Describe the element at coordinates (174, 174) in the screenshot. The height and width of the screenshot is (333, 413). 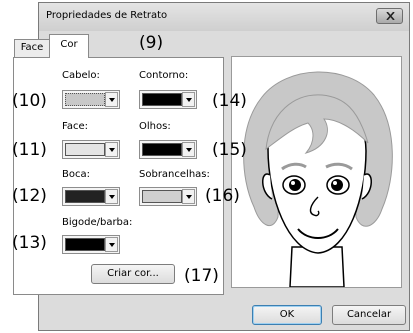
I see `eyebrows-color-label: Sobrancelhas:` at that location.